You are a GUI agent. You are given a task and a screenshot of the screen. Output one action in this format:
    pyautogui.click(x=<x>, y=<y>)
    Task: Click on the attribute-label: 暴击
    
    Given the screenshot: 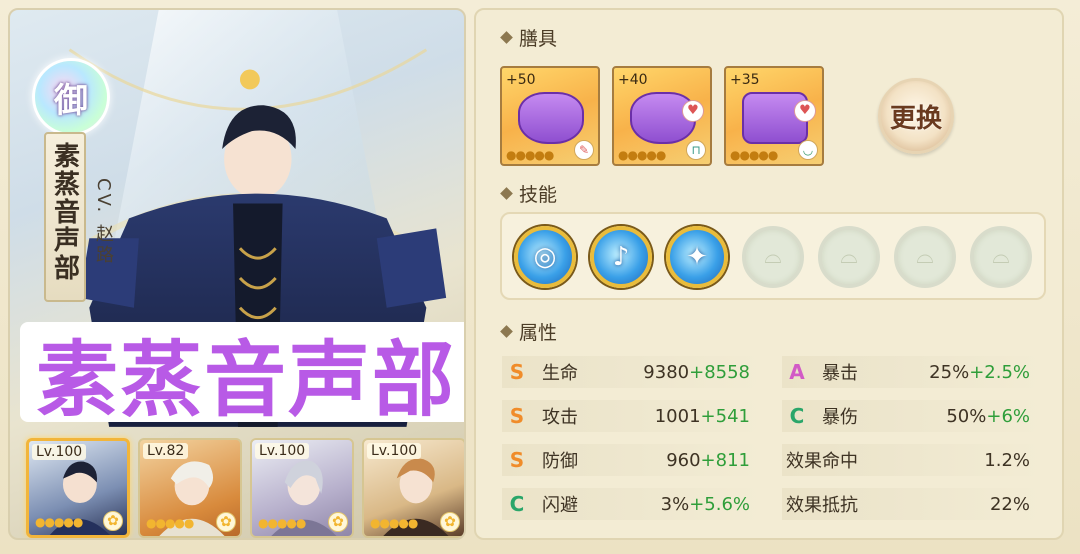 What is the action you would take?
    pyautogui.click(x=840, y=373)
    